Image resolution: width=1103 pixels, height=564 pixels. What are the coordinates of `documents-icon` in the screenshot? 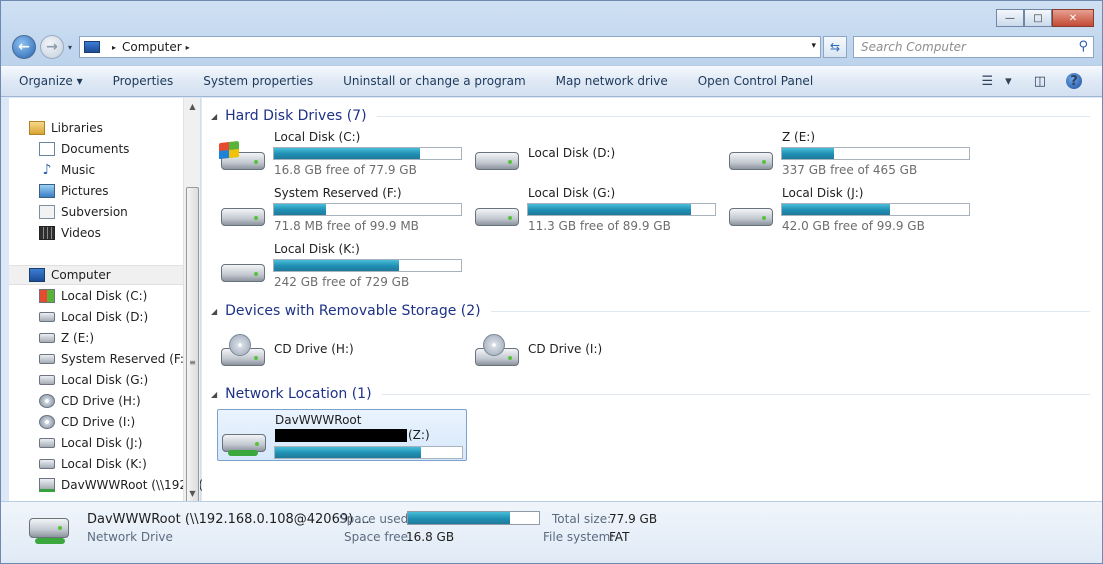 It's located at (47, 149).